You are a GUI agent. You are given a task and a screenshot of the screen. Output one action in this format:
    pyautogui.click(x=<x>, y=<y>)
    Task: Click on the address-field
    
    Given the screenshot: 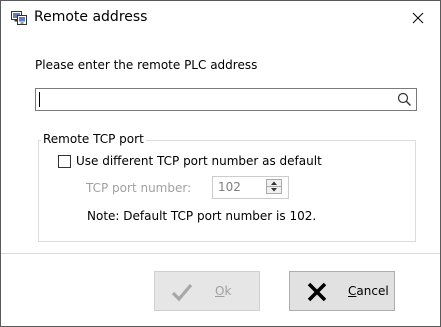 What is the action you would take?
    pyautogui.click(x=226, y=99)
    